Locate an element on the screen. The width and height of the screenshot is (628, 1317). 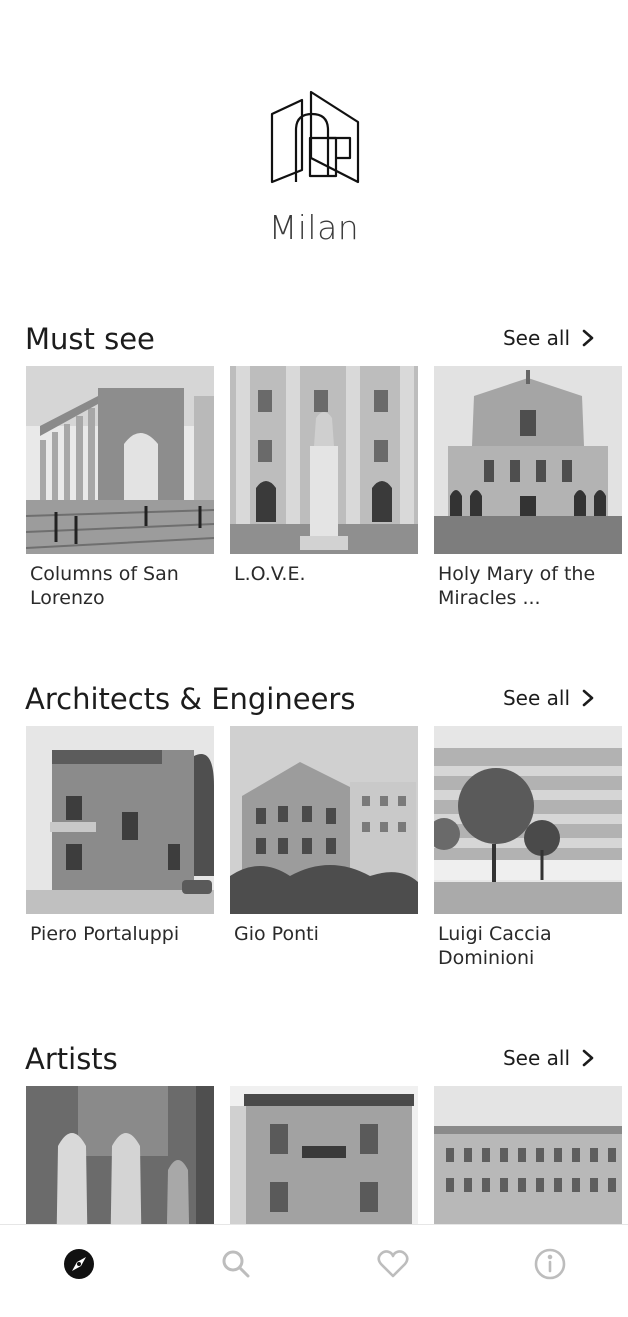
city-name: Milan is located at coordinates (314, 227).